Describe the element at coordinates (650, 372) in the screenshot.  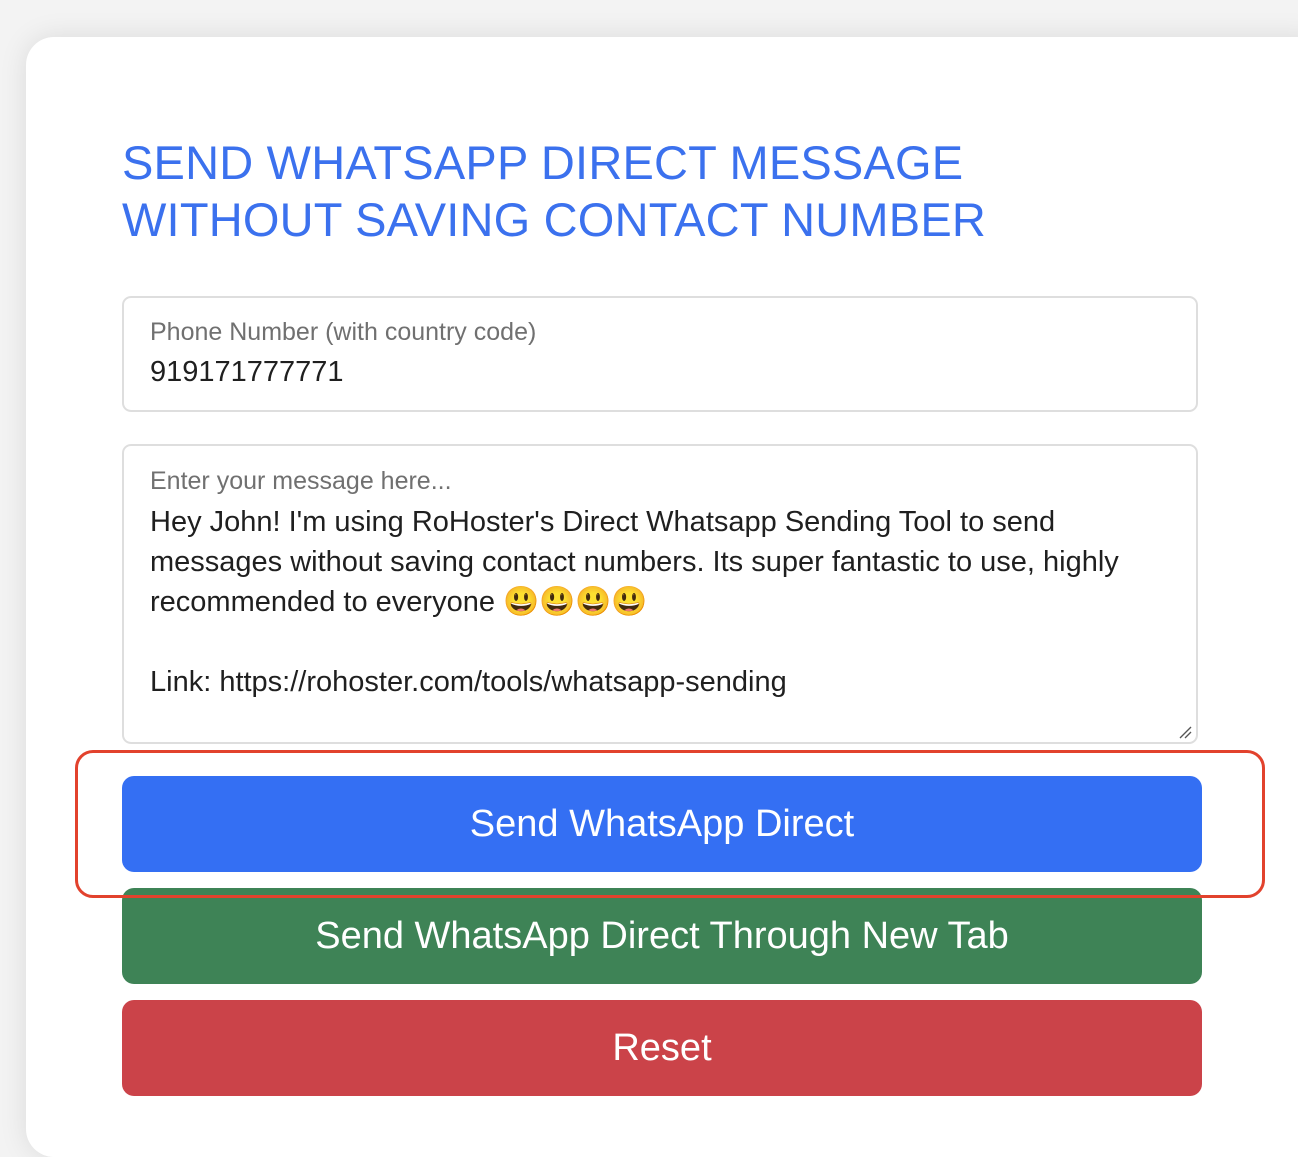
I see `phone-number-input` at that location.